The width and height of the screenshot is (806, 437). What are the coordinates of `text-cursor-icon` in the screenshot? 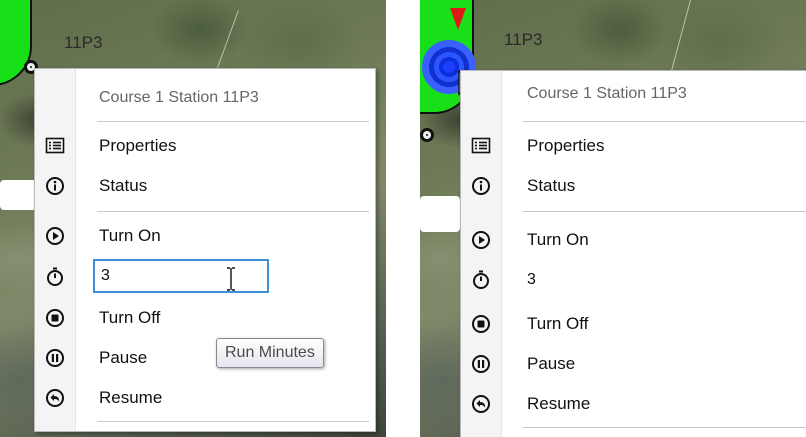 It's located at (231, 279).